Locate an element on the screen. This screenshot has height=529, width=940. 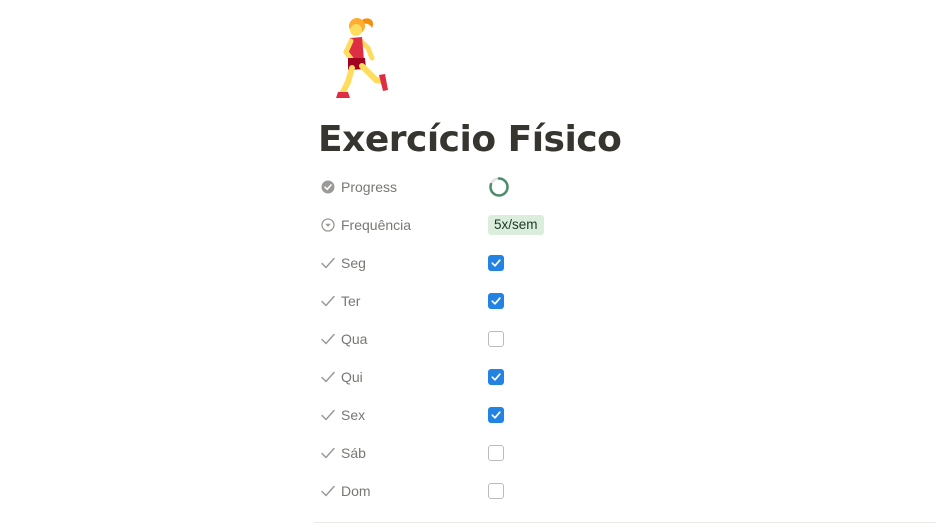
property-label: Qui is located at coordinates (352, 377).